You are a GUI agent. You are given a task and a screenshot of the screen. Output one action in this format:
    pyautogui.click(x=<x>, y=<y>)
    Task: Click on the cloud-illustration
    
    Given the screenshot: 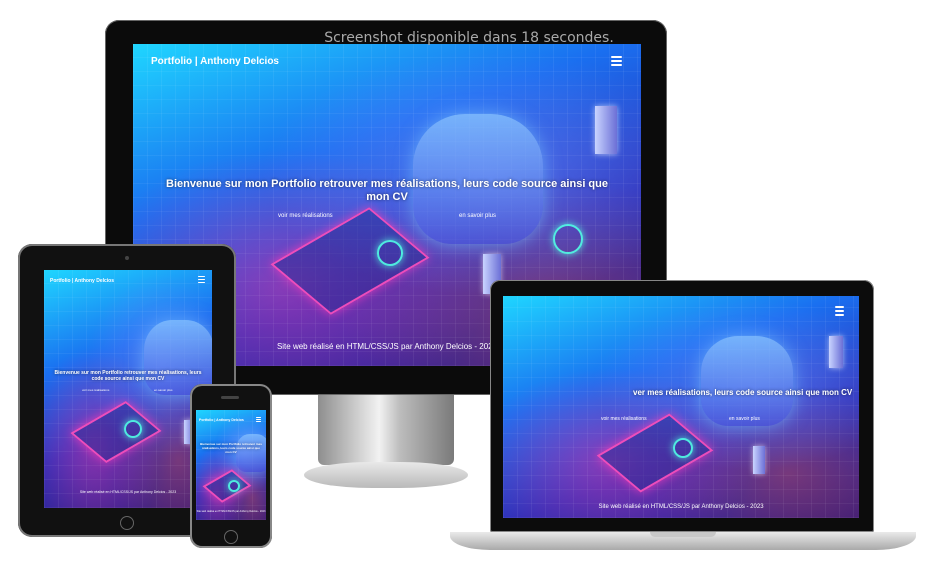 What is the action you would take?
    pyautogui.click(x=747, y=381)
    